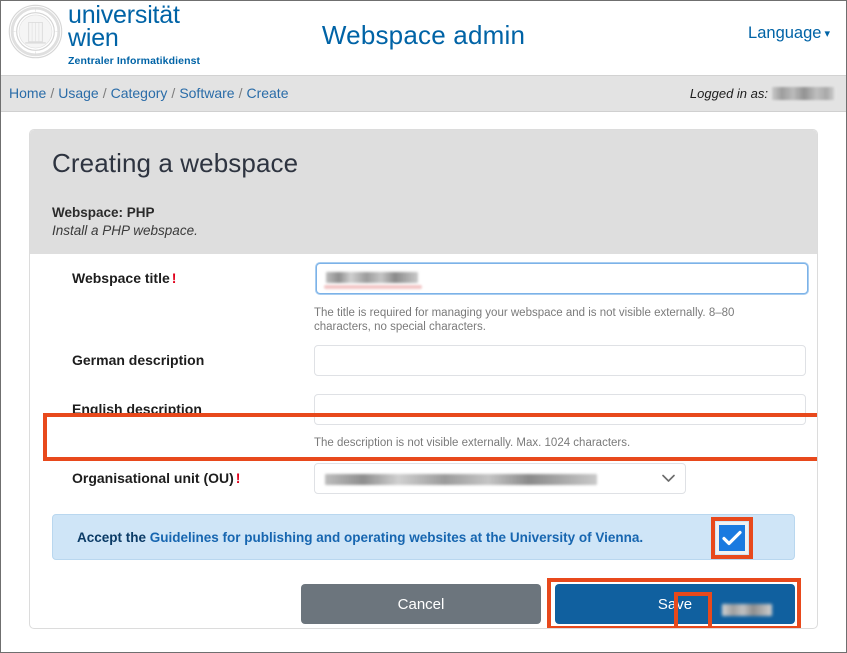  I want to click on organisational-unit-value-redacted, so click(461, 479).